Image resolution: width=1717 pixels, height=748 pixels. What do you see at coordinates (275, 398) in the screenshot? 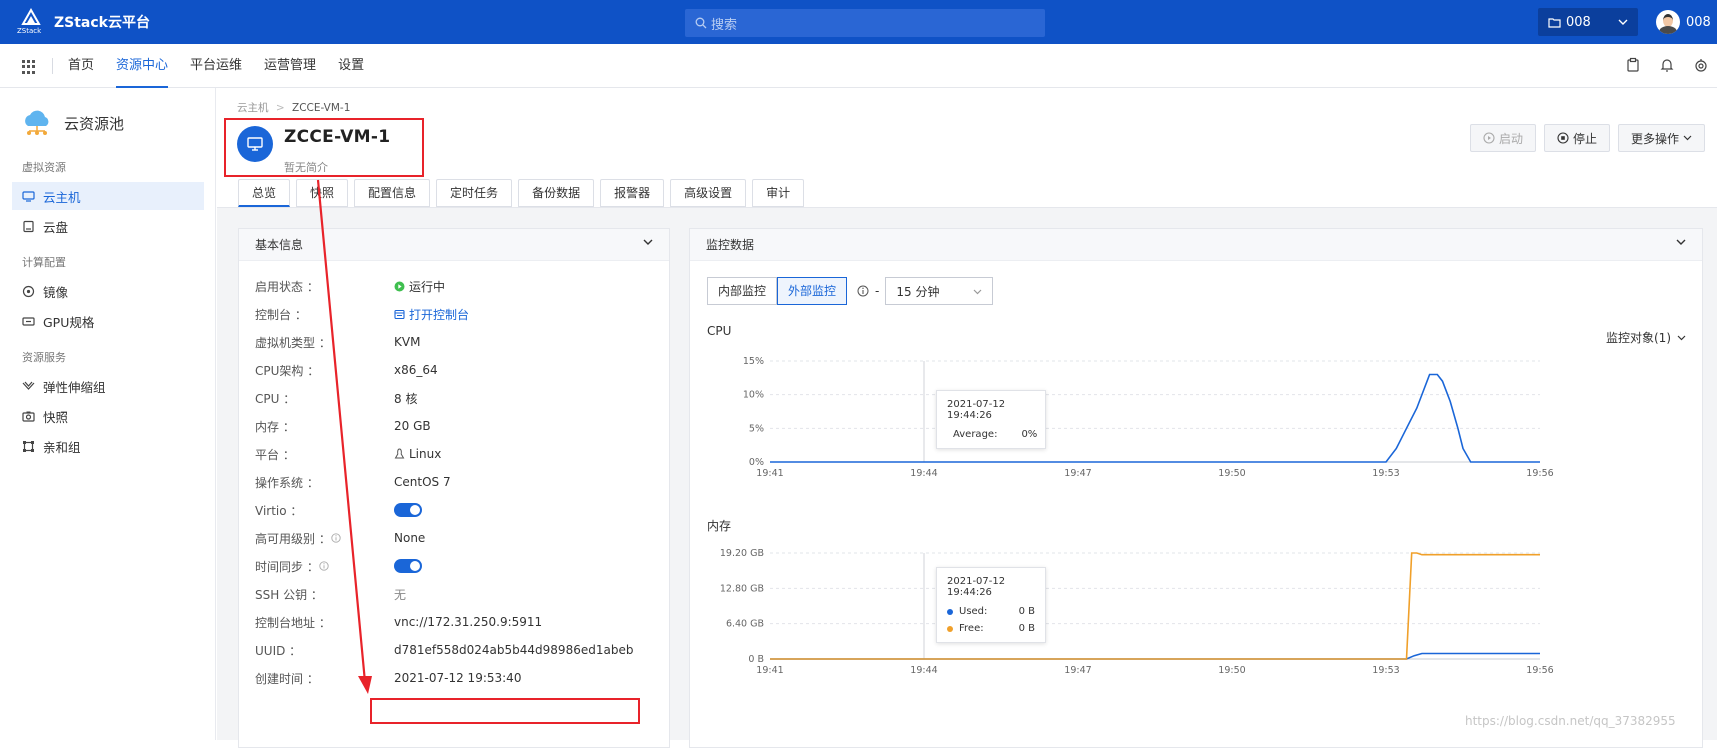
I see `info-label: CPU ：` at bounding box center [275, 398].